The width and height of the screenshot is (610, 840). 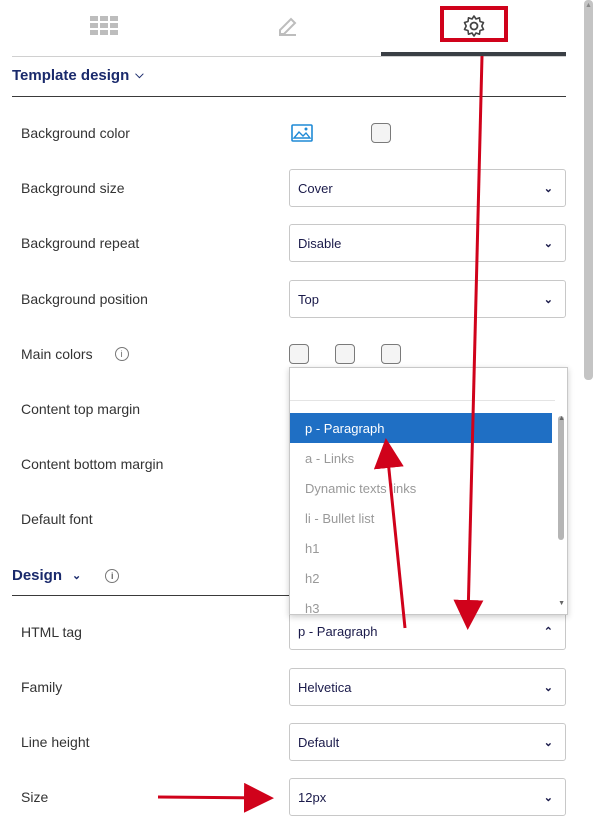 I want to click on size-label: Size, so click(x=35, y=797).